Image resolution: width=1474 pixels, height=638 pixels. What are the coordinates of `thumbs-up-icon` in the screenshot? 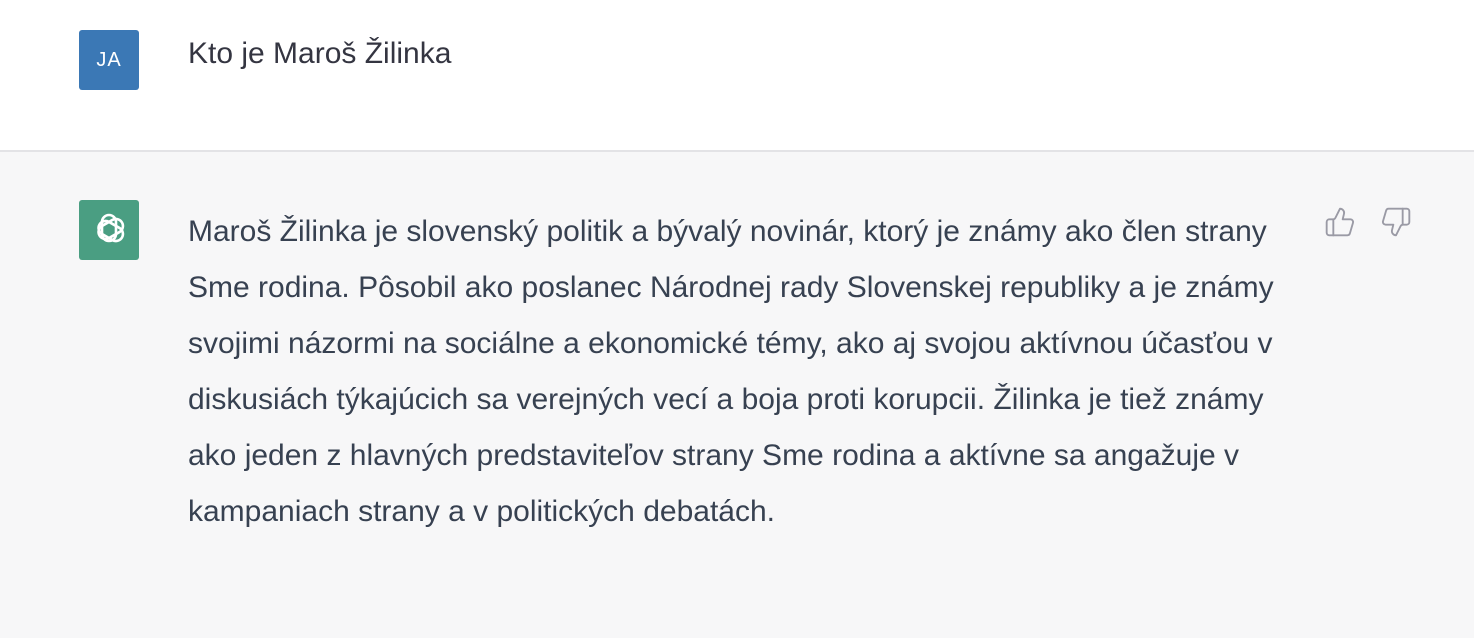 It's located at (1339, 222).